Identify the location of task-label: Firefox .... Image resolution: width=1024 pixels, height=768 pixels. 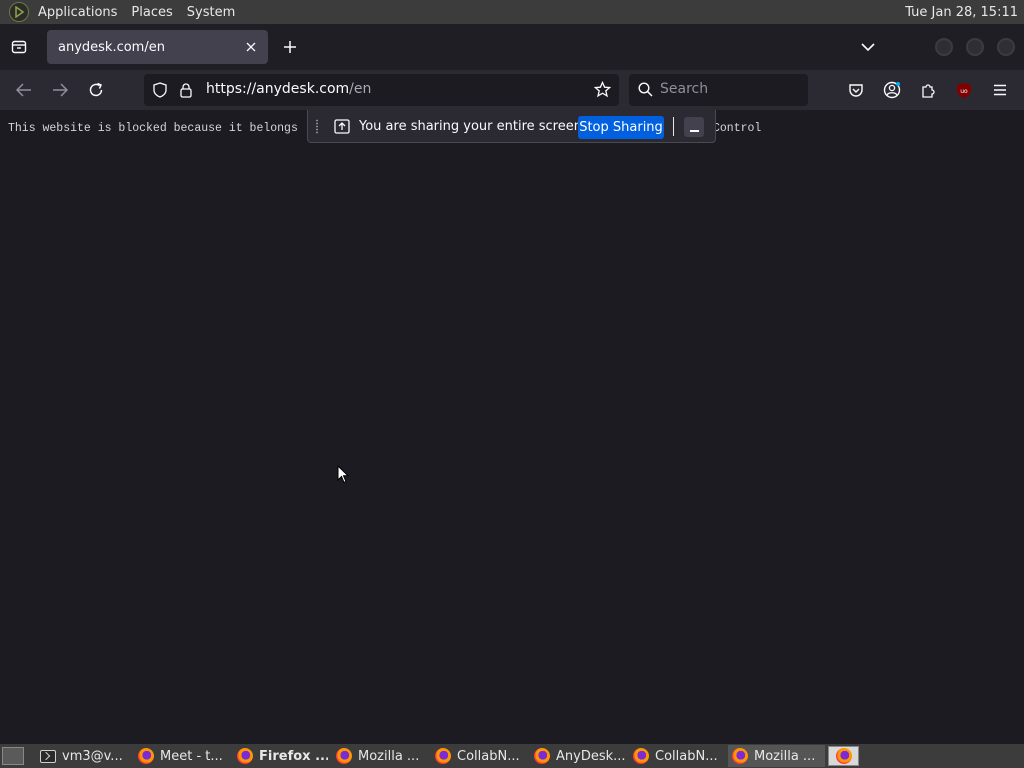
(293, 756).